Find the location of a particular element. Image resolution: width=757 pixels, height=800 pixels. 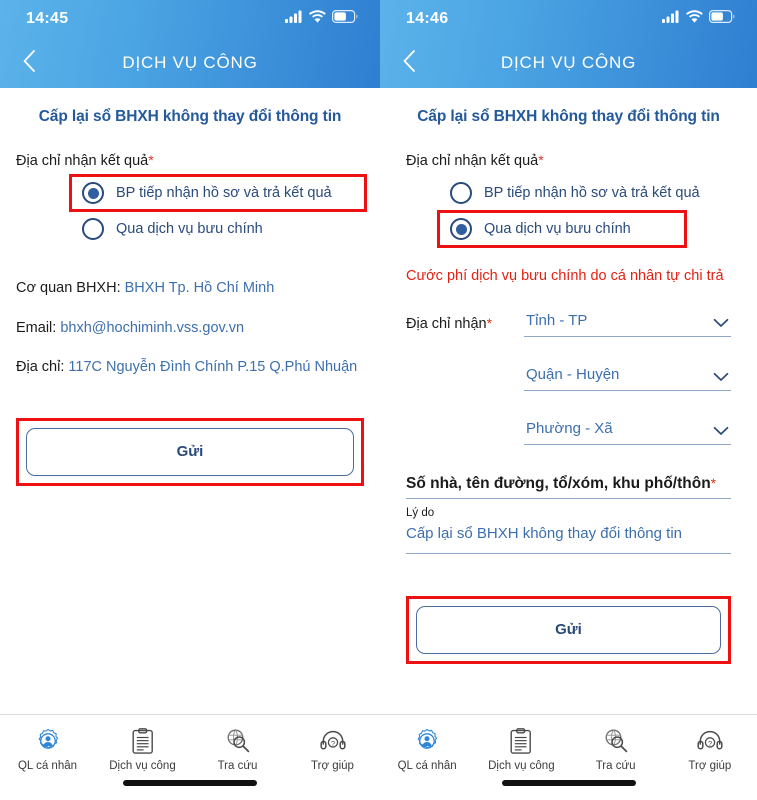

header-bar-right: 14:46 DỊCH VỤ CÔNG is located at coordinates (568, 44).